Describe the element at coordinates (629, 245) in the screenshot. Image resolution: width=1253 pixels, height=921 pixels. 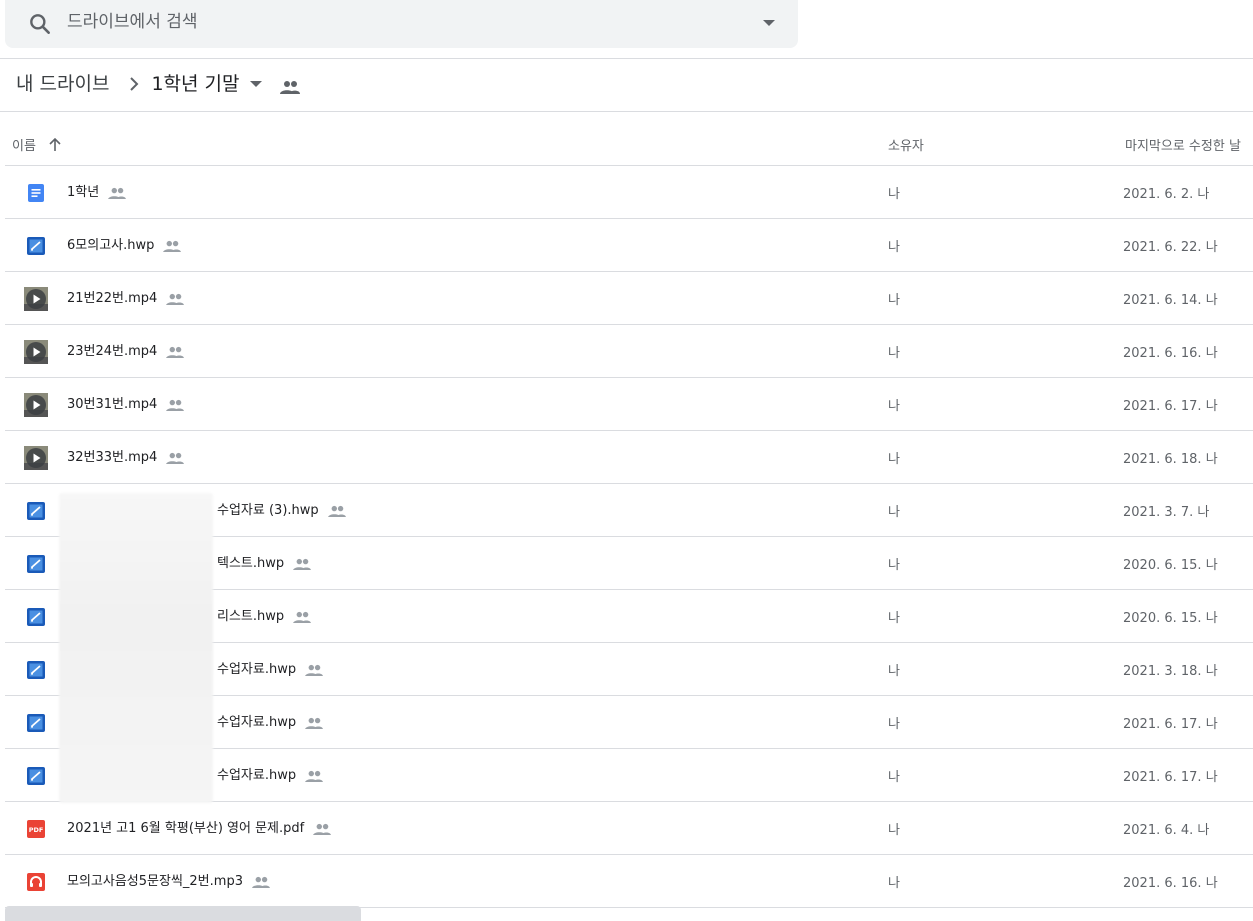
I see `file-row: 6모의고사.hwp 나 2021. 6. 22. 나` at that location.